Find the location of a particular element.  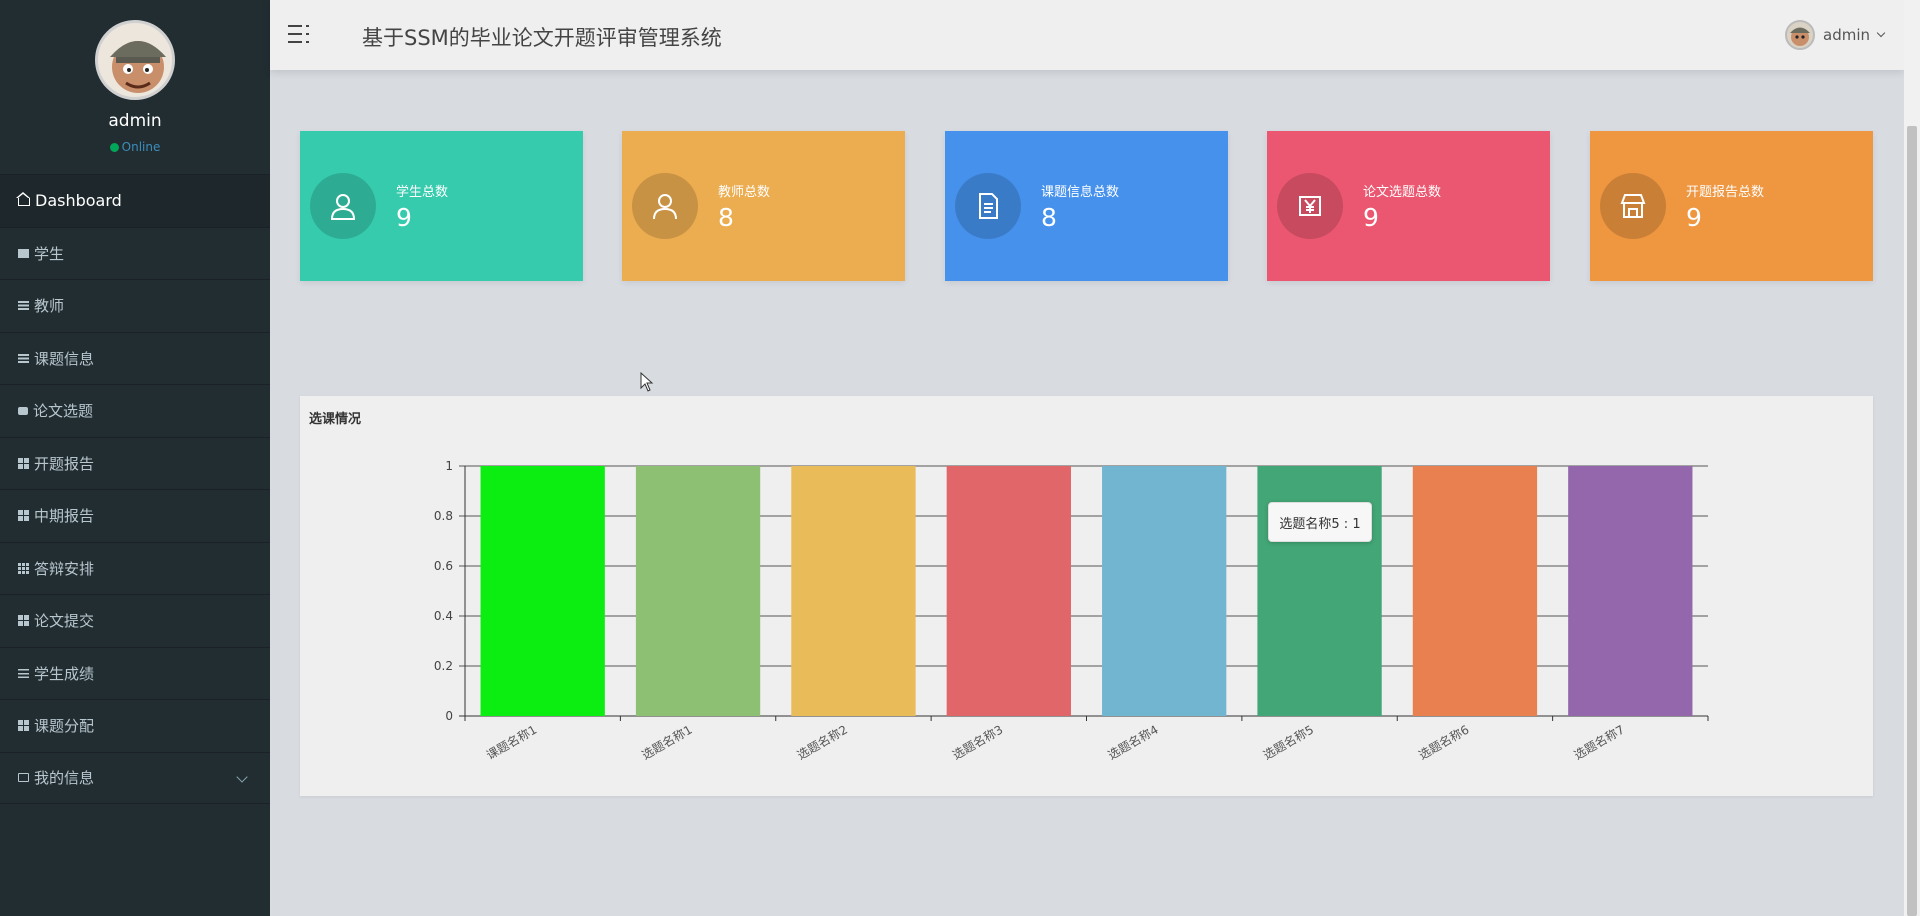

page-title: 基于SSM的毕业论文开题评审管理系统 is located at coordinates (542, 38).